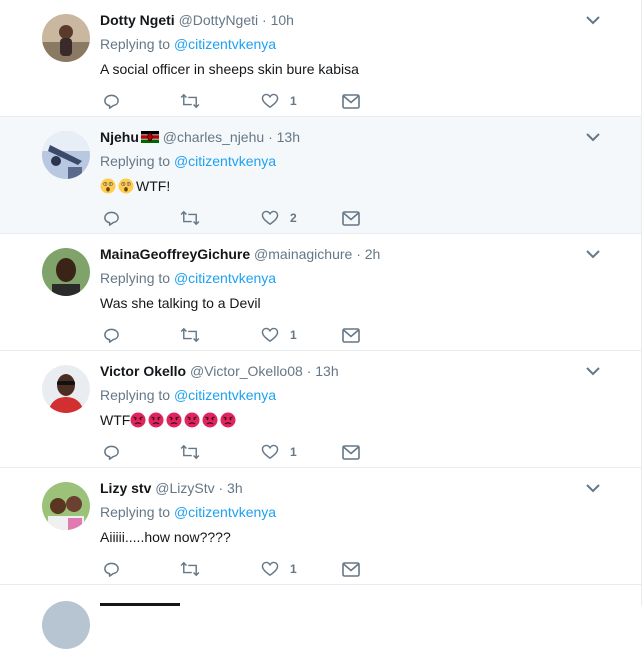 The image size is (642, 649). I want to click on like-button: 2, so click(279, 218).